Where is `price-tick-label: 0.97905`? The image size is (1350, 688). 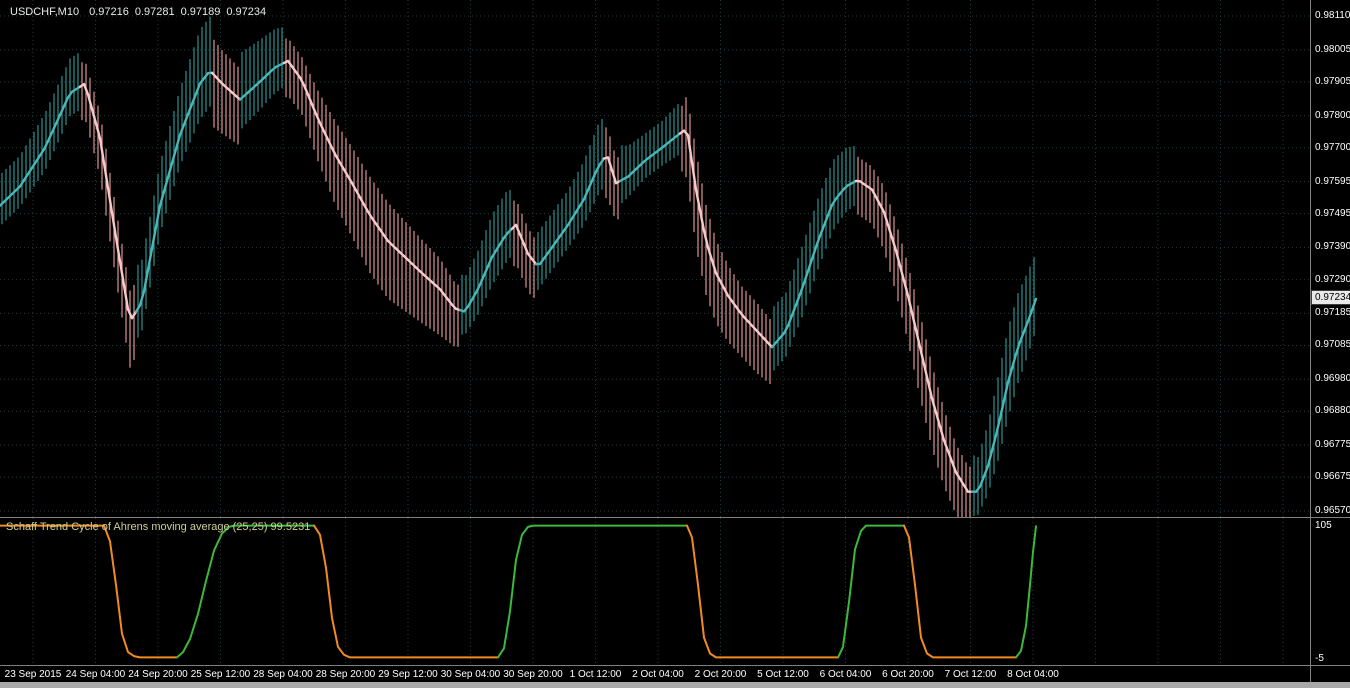 price-tick-label: 0.97905 is located at coordinates (1332, 81).